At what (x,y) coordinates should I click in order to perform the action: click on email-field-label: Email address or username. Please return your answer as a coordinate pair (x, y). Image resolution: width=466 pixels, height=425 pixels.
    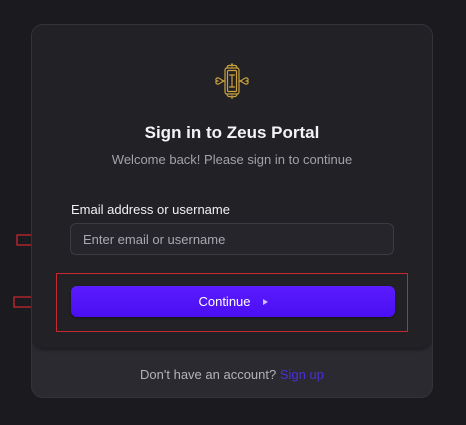
    Looking at the image, I should click on (150, 209).